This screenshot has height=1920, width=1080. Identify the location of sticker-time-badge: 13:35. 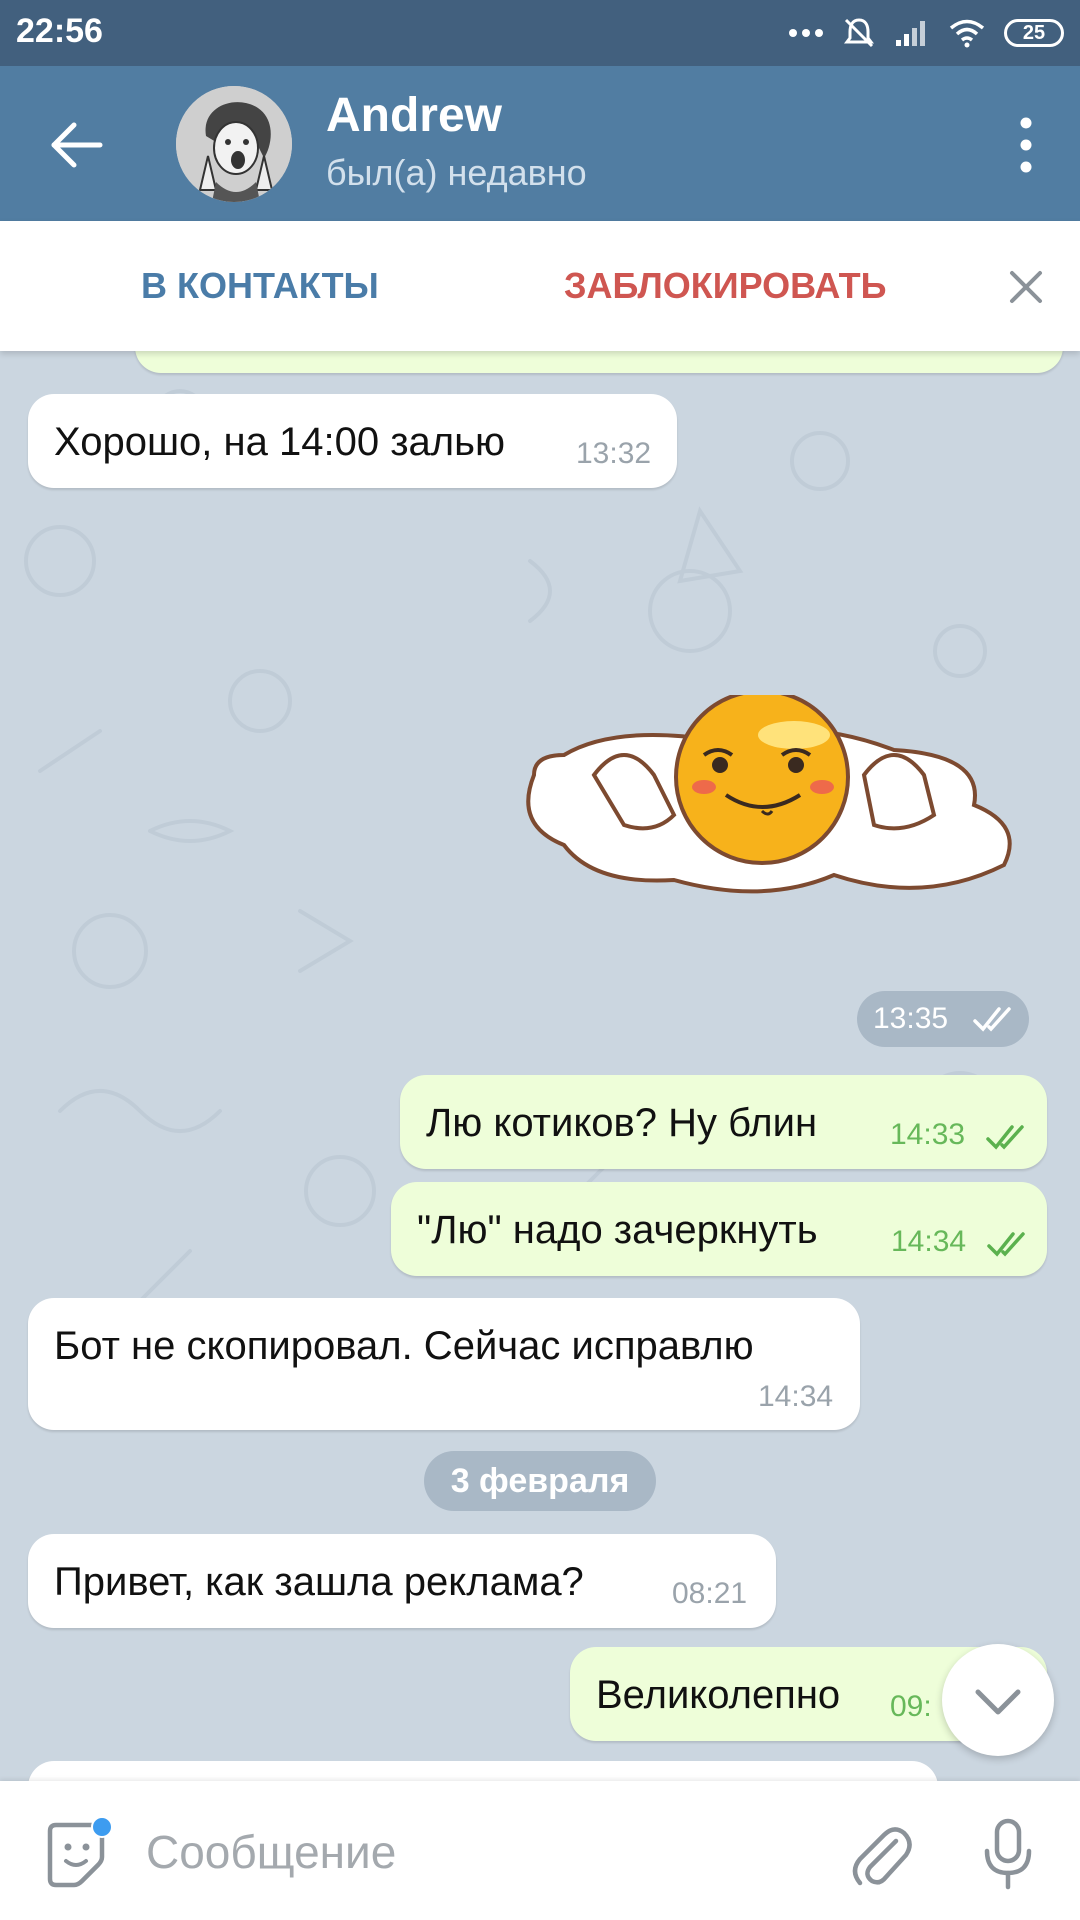
(943, 1019).